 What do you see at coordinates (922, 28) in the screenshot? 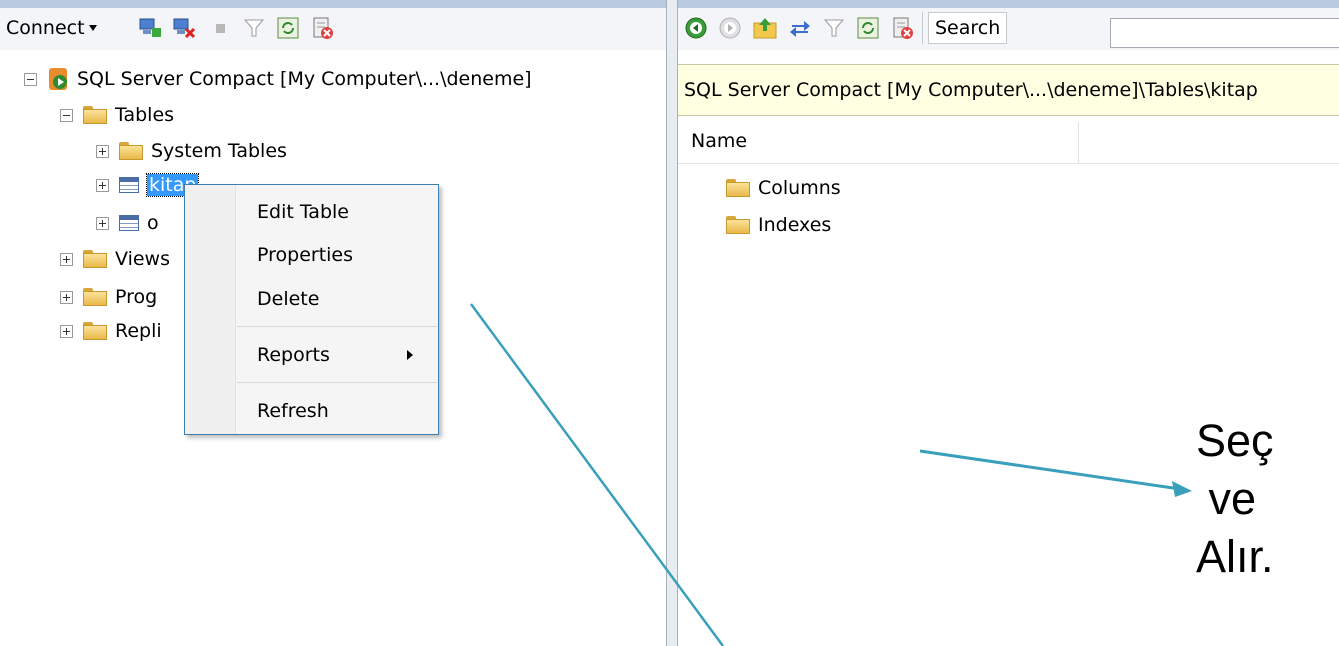
I see `toolbar-separator` at bounding box center [922, 28].